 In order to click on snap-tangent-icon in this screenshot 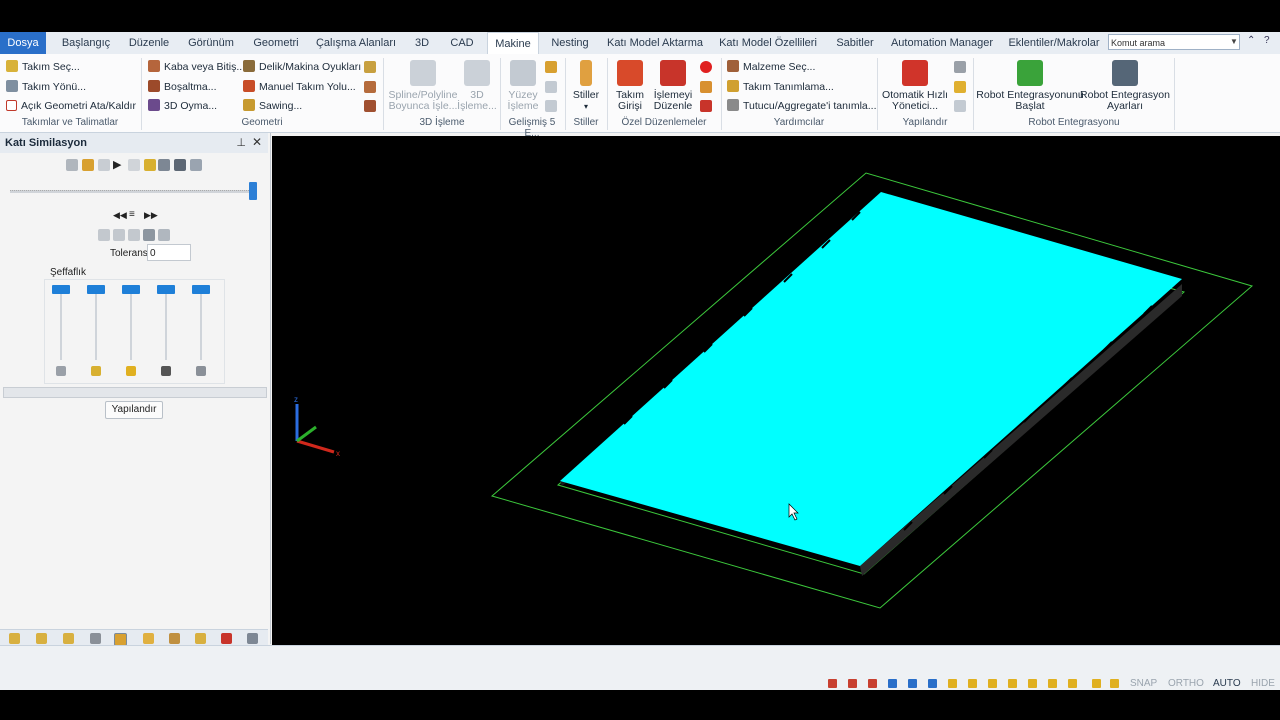, I will do `click(932, 683)`.